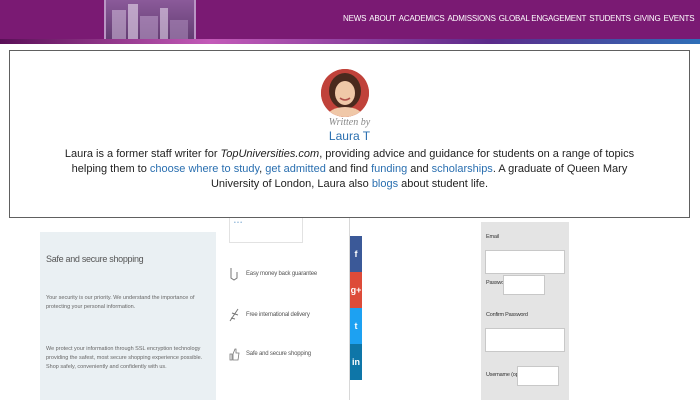 The height and width of the screenshot is (400, 700). What do you see at coordinates (349, 122) in the screenshot?
I see `written-by-label: Written by` at bounding box center [349, 122].